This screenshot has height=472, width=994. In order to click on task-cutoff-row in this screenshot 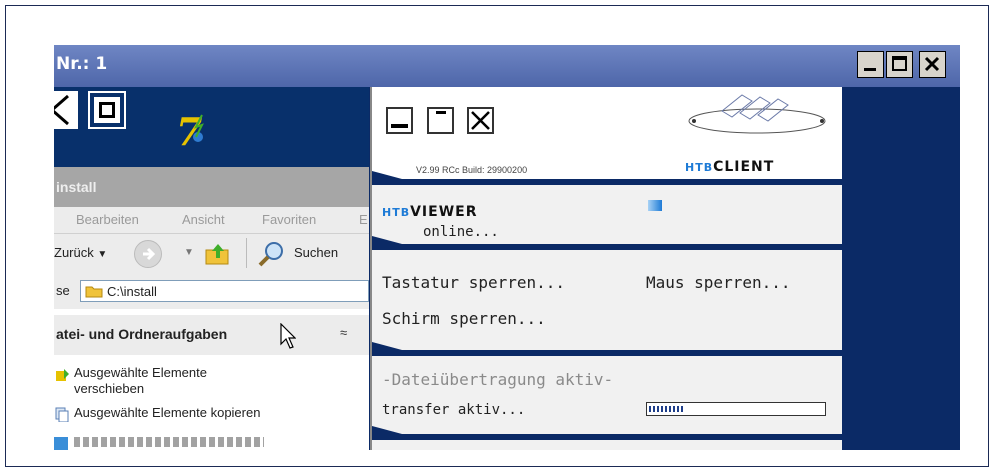, I will do `click(211, 439)`.